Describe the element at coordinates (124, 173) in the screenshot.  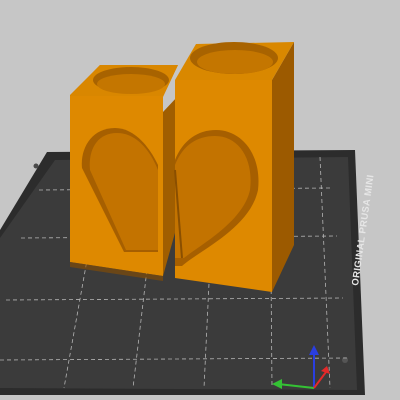
I see `model-left-half` at that location.